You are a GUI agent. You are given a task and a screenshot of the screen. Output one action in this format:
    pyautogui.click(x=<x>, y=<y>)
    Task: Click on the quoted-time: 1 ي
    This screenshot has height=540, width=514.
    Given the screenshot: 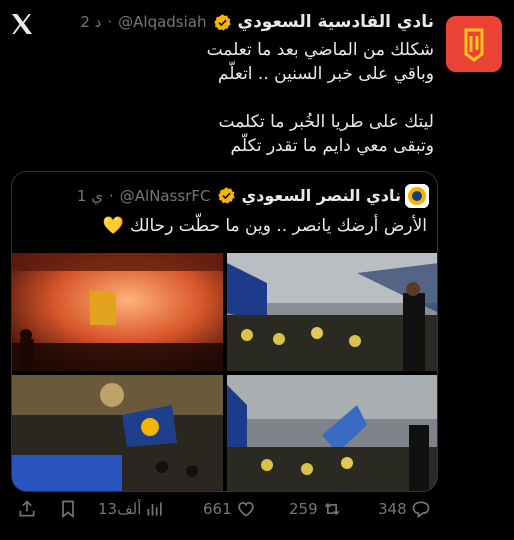 What is the action you would take?
    pyautogui.click(x=90, y=196)
    